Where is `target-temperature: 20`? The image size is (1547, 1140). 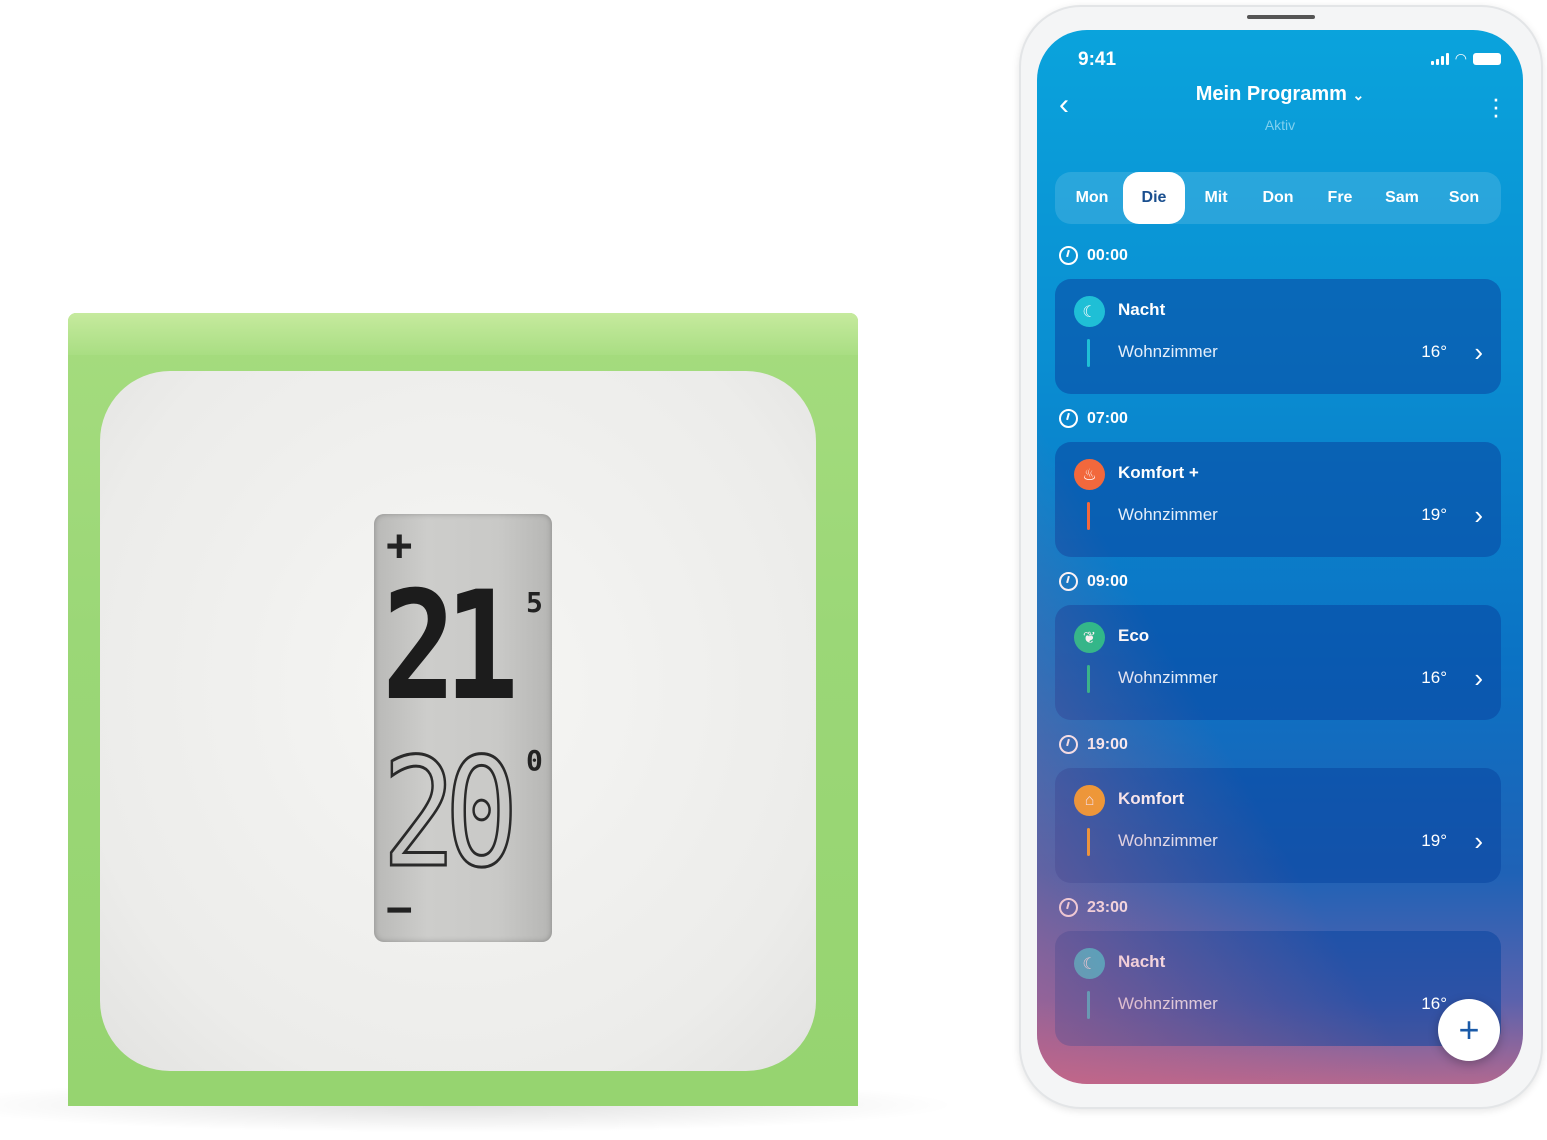 target-temperature: 20 is located at coordinates (450, 814).